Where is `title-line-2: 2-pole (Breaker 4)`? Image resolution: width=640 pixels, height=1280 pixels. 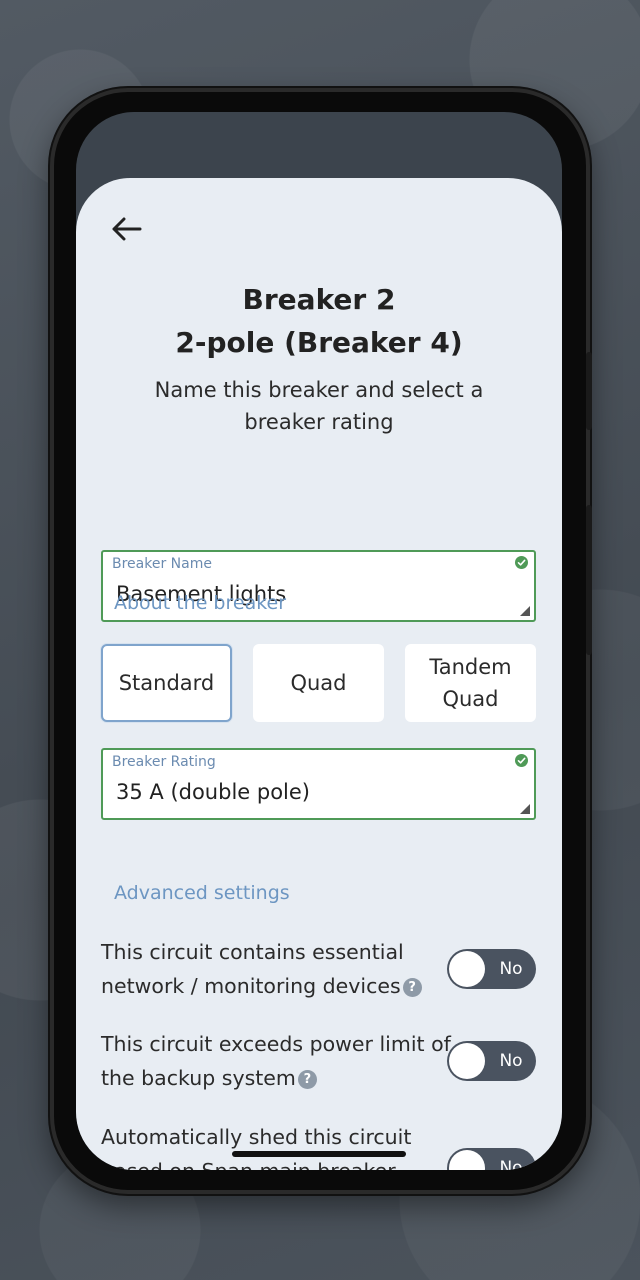
title-line-2: 2-pole (Breaker 4) is located at coordinates (319, 342).